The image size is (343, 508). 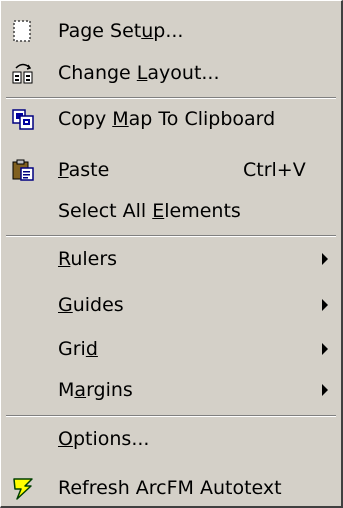 I want to click on menu-item-label: Rulers, so click(x=88, y=259).